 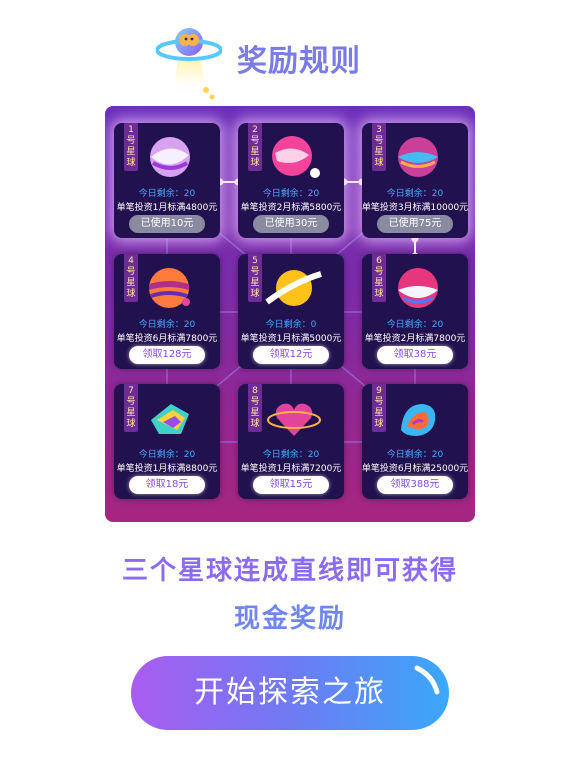 What do you see at coordinates (415, 311) in the screenshot?
I see `planet-card-6: 6号星球 今日剩余：20 单笔投资2月标满7800元 领取38元` at bounding box center [415, 311].